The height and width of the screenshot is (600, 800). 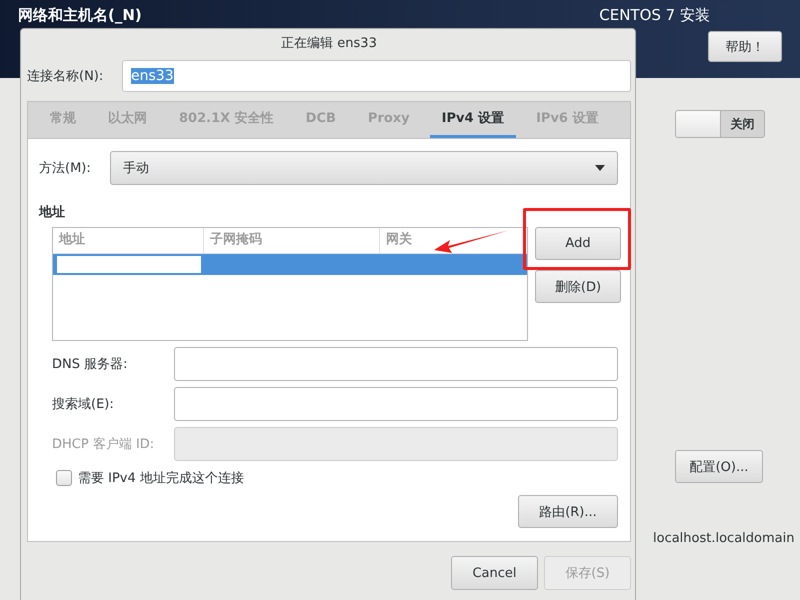 I want to click on help-button: 帮助！, so click(x=745, y=46).